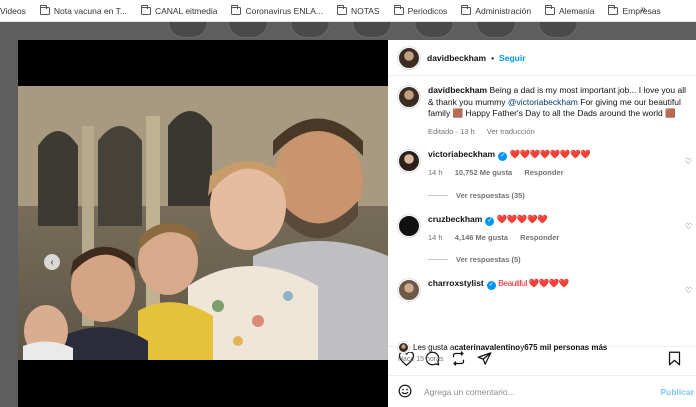 This screenshot has height=407, width=696. Describe the element at coordinates (421, 359) in the screenshot. I see `post-time-ago: Hace 15 horas` at that location.